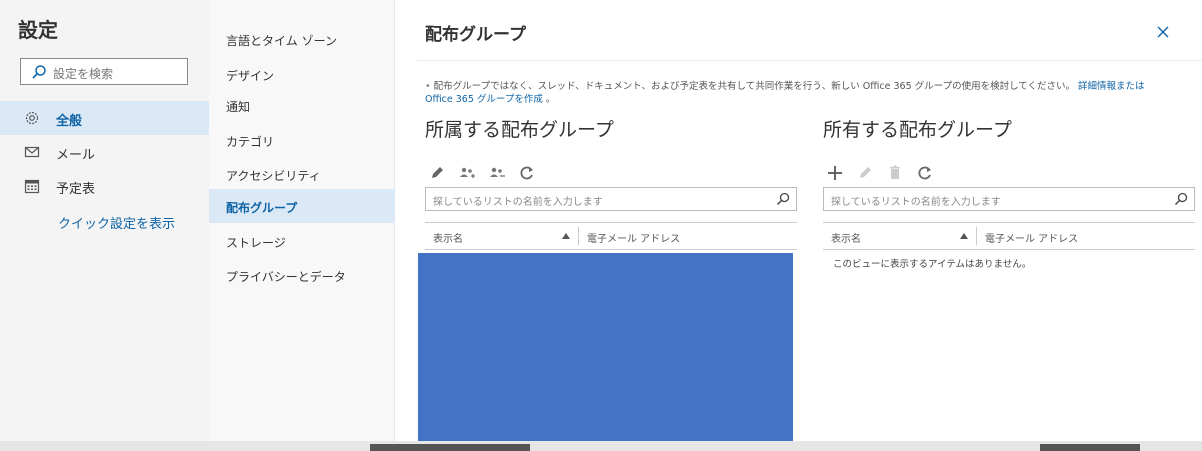 The height and width of the screenshot is (451, 1202). What do you see at coordinates (104, 118) in the screenshot?
I see `nav-item-general: 全般` at bounding box center [104, 118].